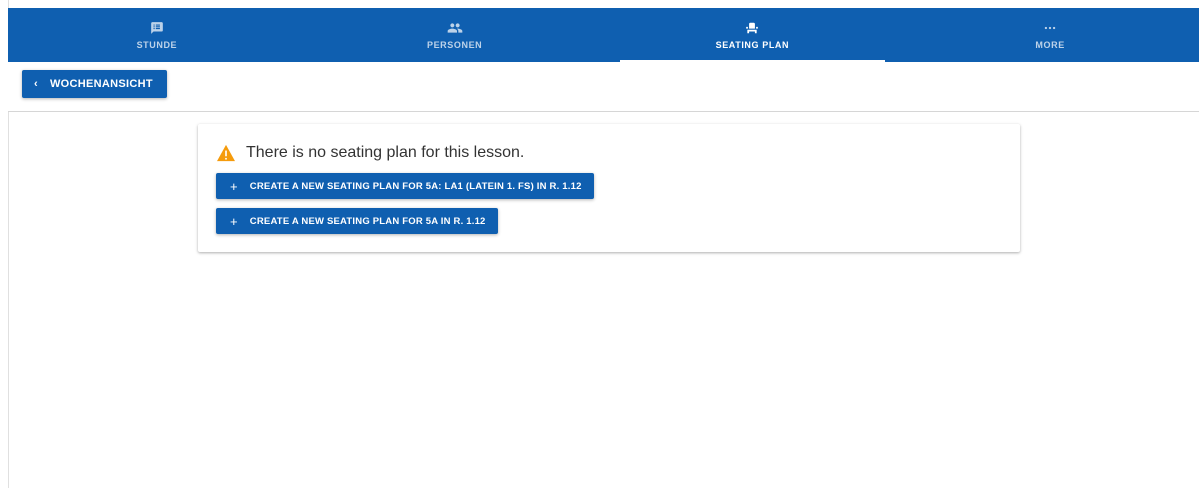 The image size is (1199, 488). I want to click on tab-seating-plan: SEATING PLAN, so click(753, 35).